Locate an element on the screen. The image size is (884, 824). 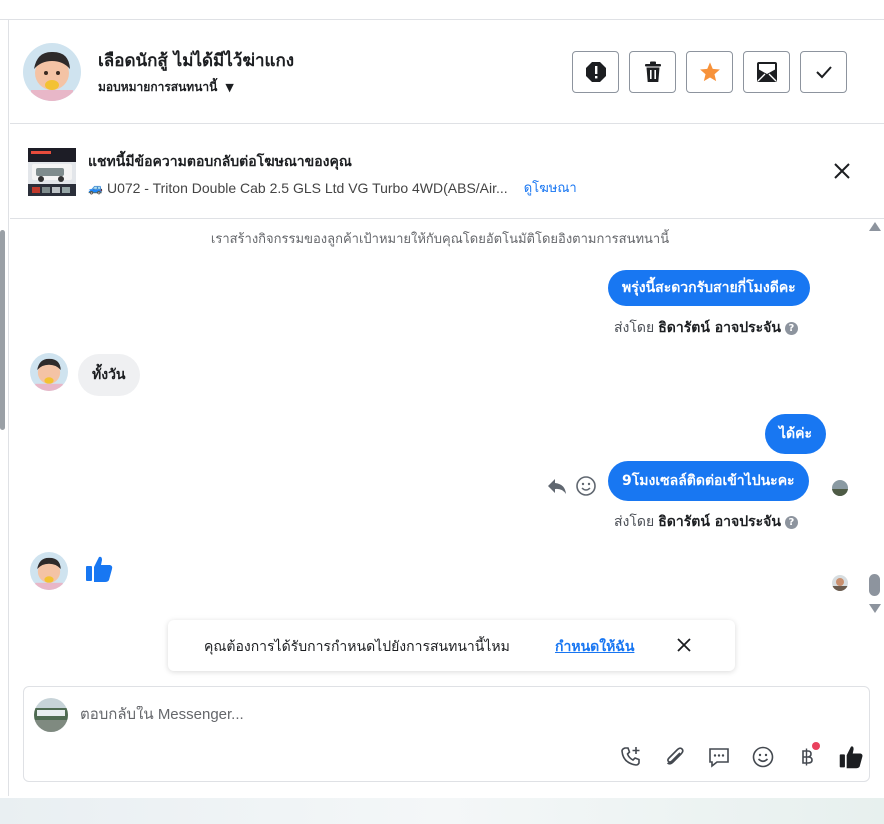
page-avatar-image is located at coordinates (51, 715).